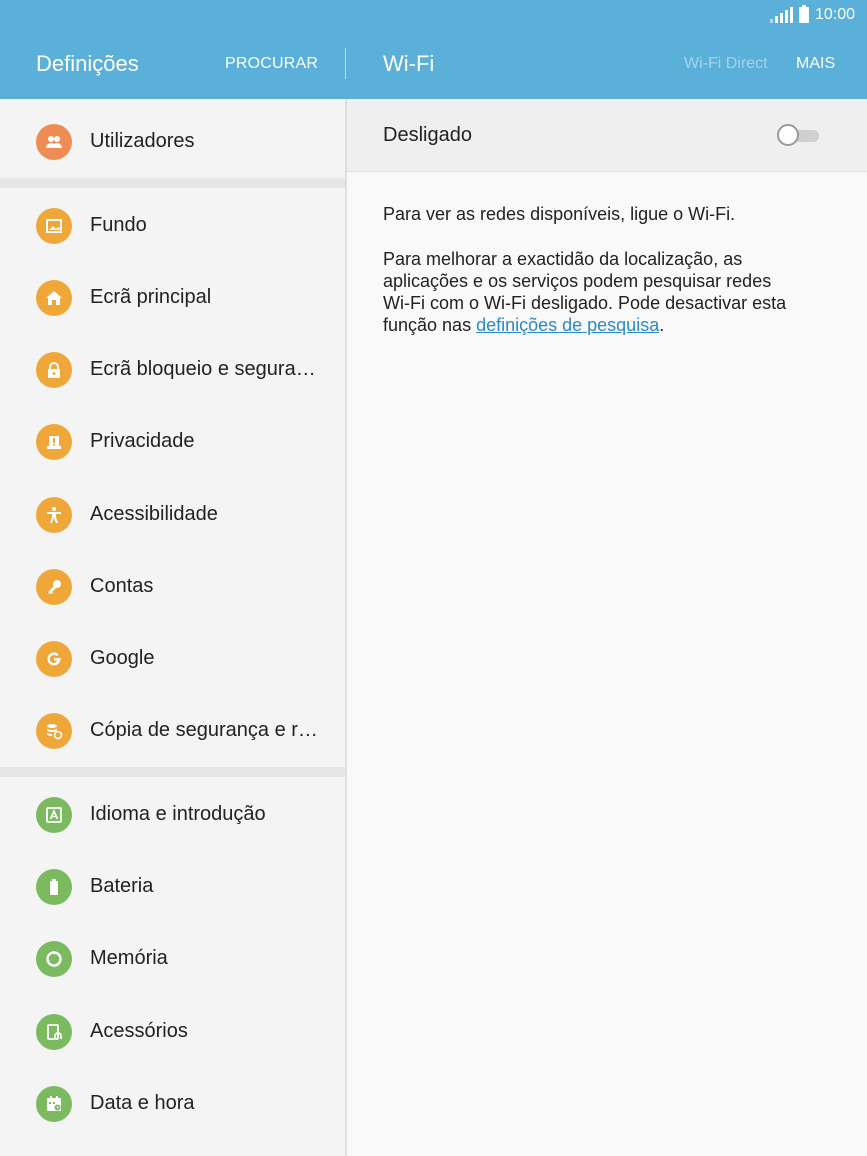  What do you see at coordinates (87, 63) in the screenshot?
I see `settings-title: Definições` at bounding box center [87, 63].